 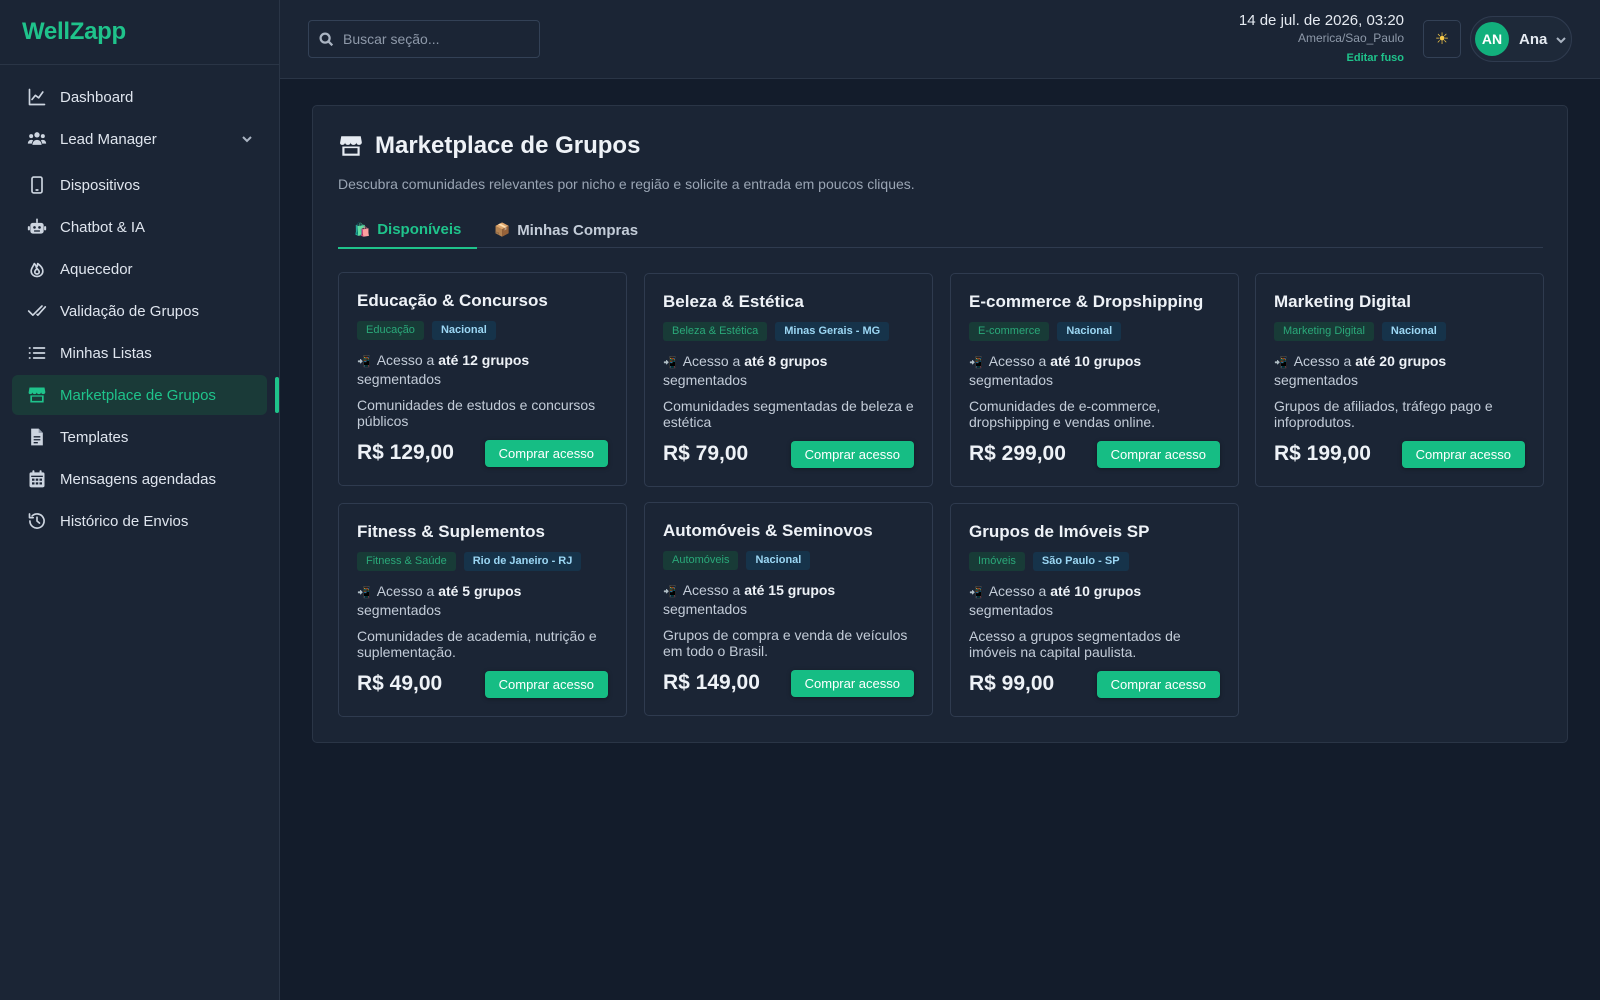 I want to click on price: R$ 299,00, so click(x=1017, y=453).